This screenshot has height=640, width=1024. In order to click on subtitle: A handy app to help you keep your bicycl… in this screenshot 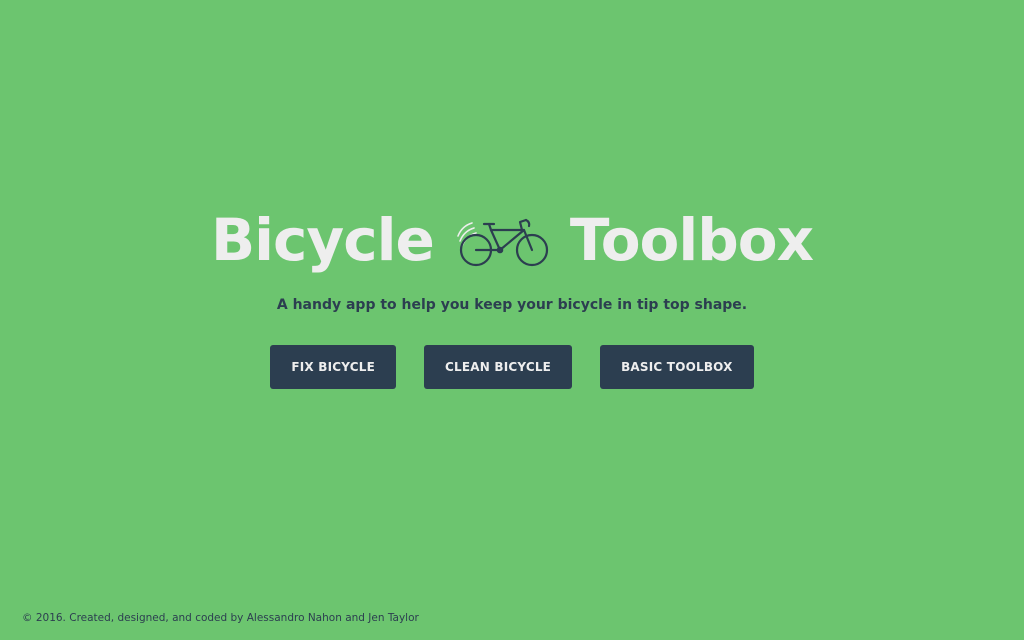, I will do `click(512, 305)`.